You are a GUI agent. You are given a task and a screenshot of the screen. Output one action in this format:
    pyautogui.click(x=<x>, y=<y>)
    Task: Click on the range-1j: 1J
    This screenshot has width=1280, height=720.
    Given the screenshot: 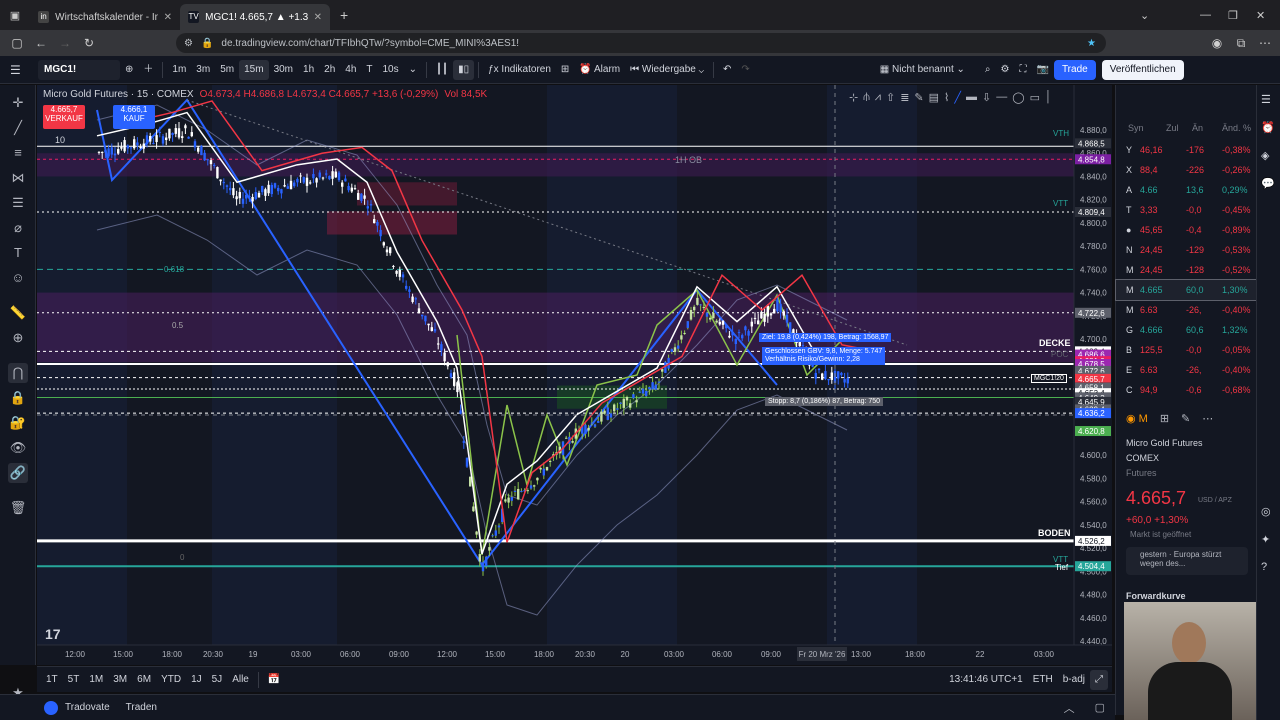 What is the action you would take?
    pyautogui.click(x=196, y=680)
    